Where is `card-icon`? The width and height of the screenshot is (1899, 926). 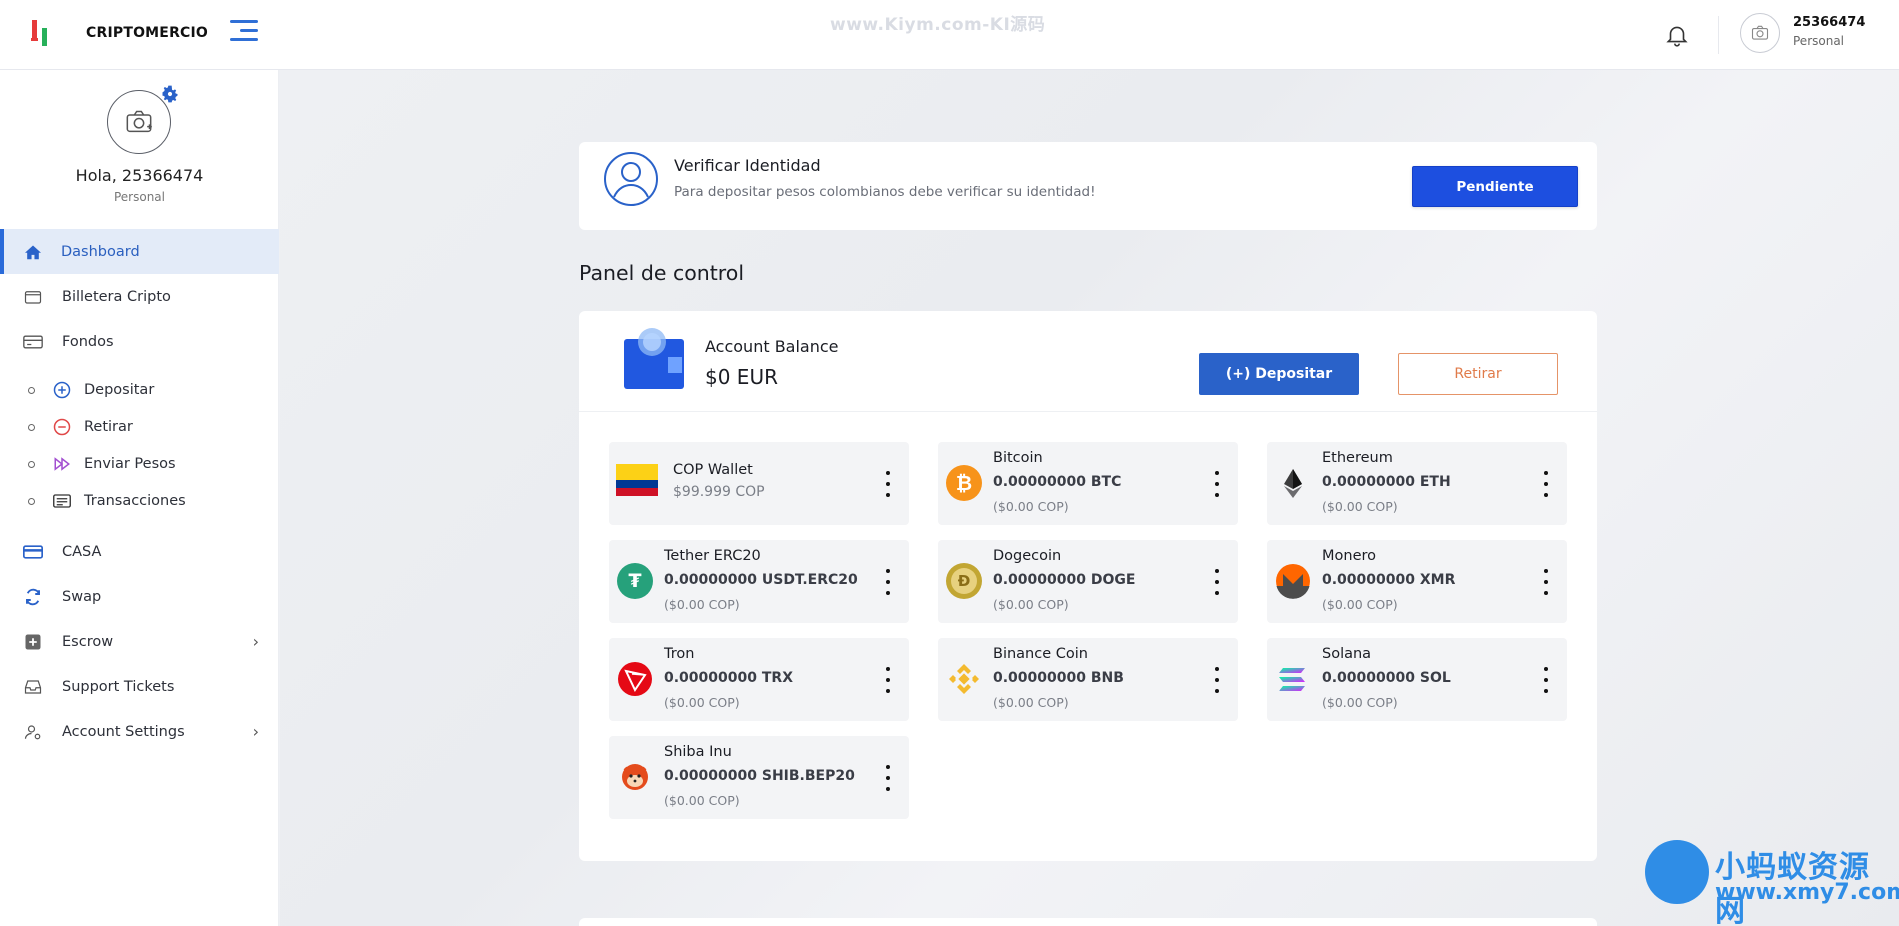 card-icon is located at coordinates (33, 342).